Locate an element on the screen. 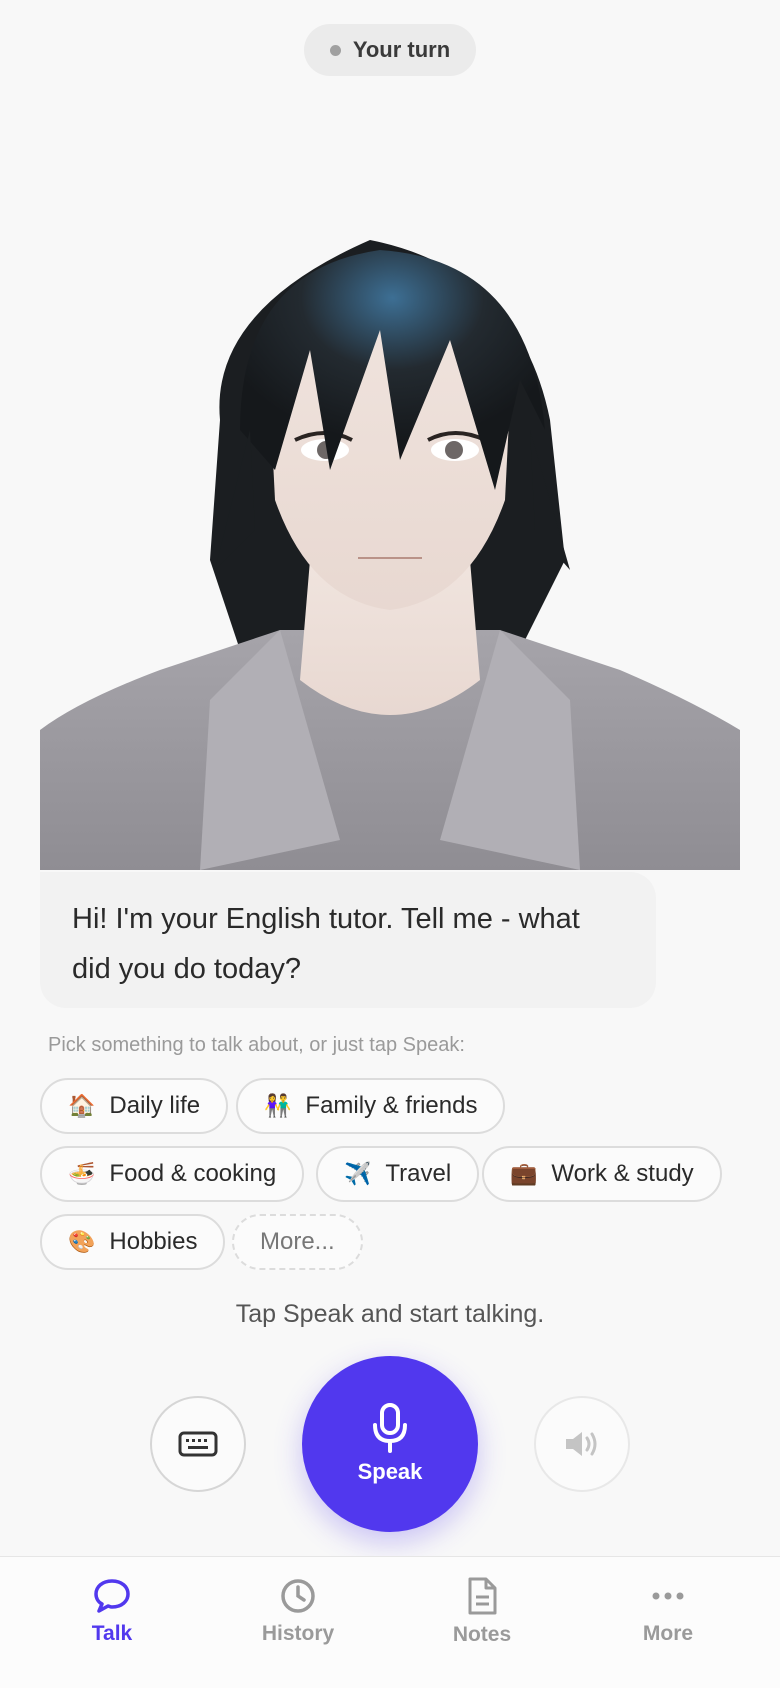 This screenshot has width=780, height=1688. topic-chip-work-study: 💼 Work & study is located at coordinates (602, 1174).